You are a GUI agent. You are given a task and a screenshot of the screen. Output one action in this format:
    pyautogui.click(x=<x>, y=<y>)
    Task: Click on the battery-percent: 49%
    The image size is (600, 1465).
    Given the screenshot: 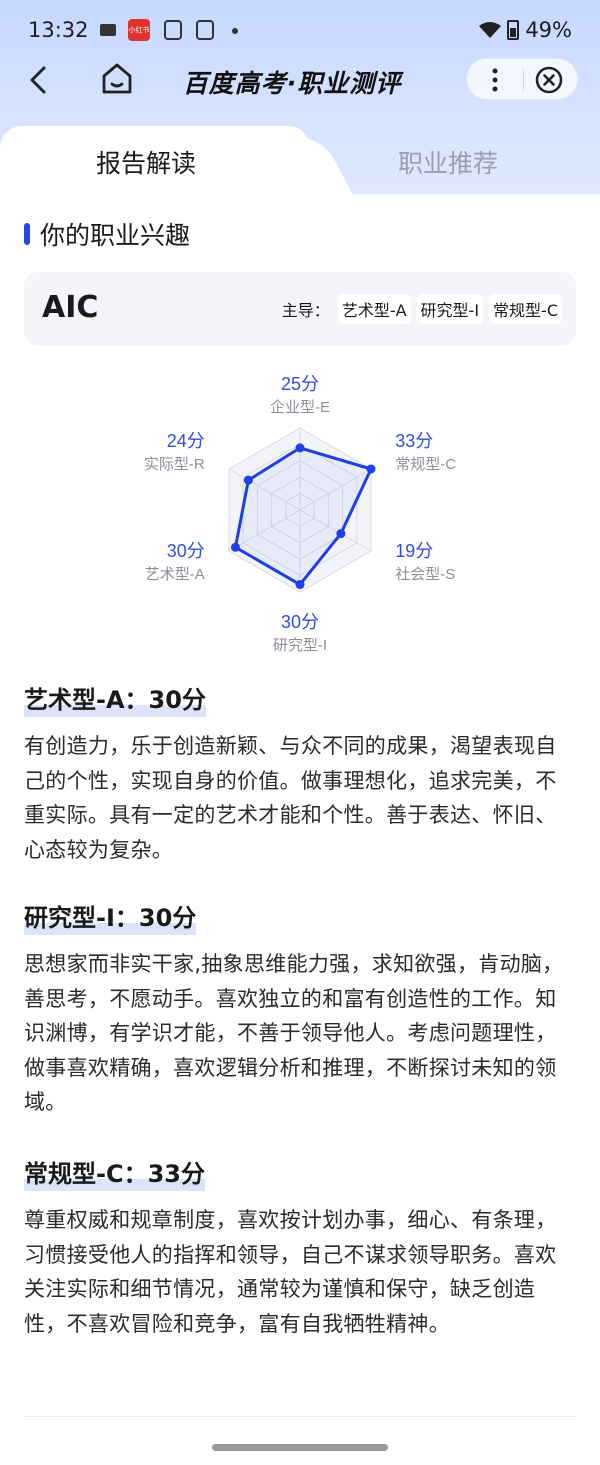 What is the action you would take?
    pyautogui.click(x=548, y=30)
    